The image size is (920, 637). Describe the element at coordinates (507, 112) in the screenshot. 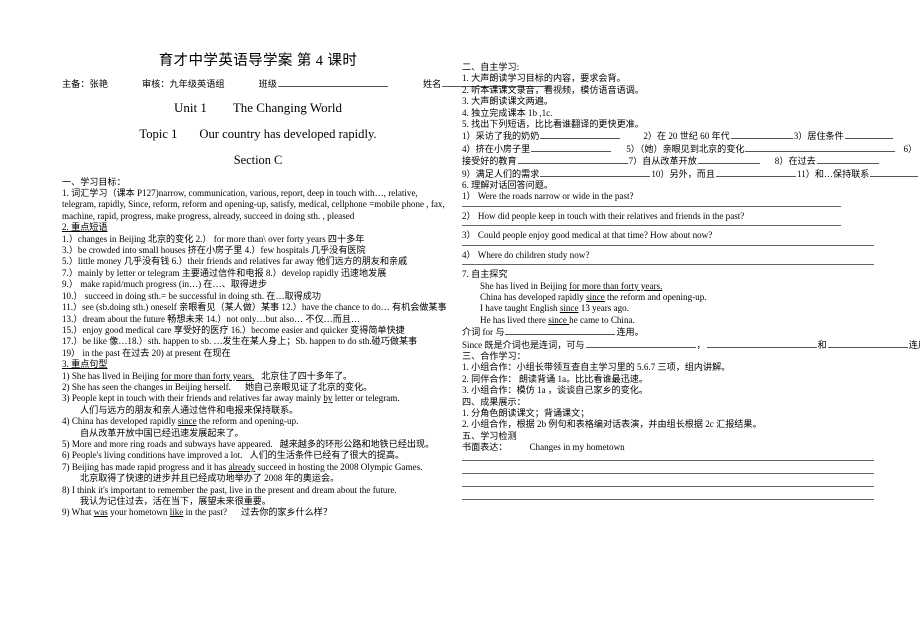

I see `study-step: 4. 独立完成课本 1b ,1c.` at that location.